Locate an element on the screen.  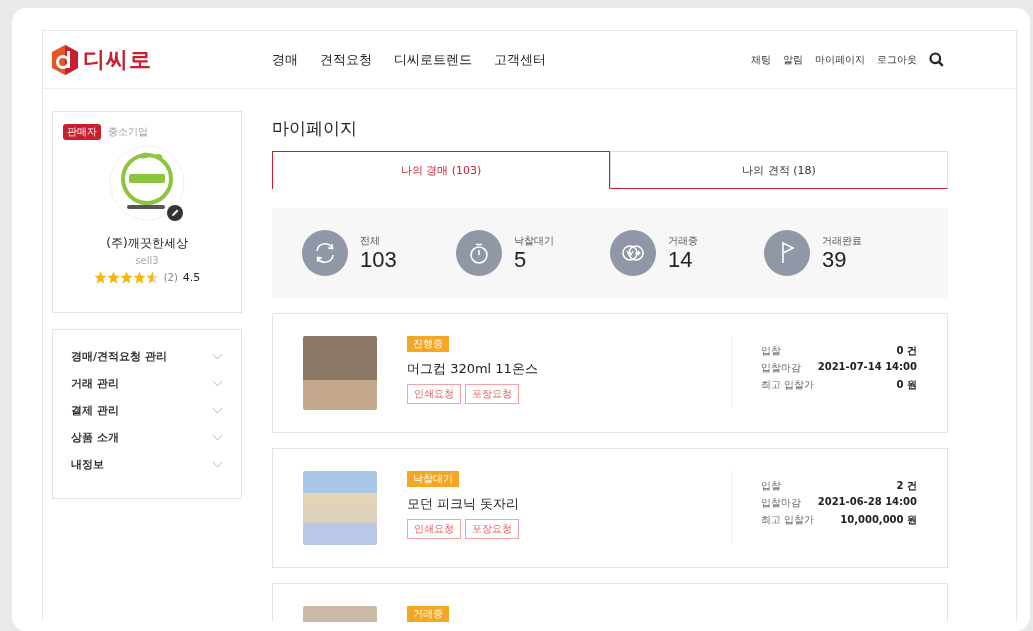
detail-value: 0 원 is located at coordinates (906, 385).